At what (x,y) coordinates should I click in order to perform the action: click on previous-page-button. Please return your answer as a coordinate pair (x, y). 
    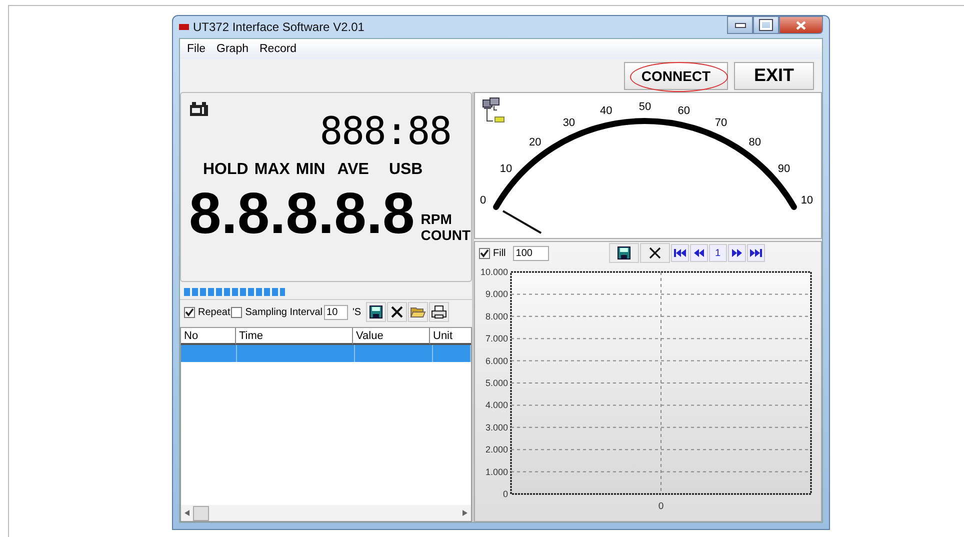
    Looking at the image, I should click on (699, 253).